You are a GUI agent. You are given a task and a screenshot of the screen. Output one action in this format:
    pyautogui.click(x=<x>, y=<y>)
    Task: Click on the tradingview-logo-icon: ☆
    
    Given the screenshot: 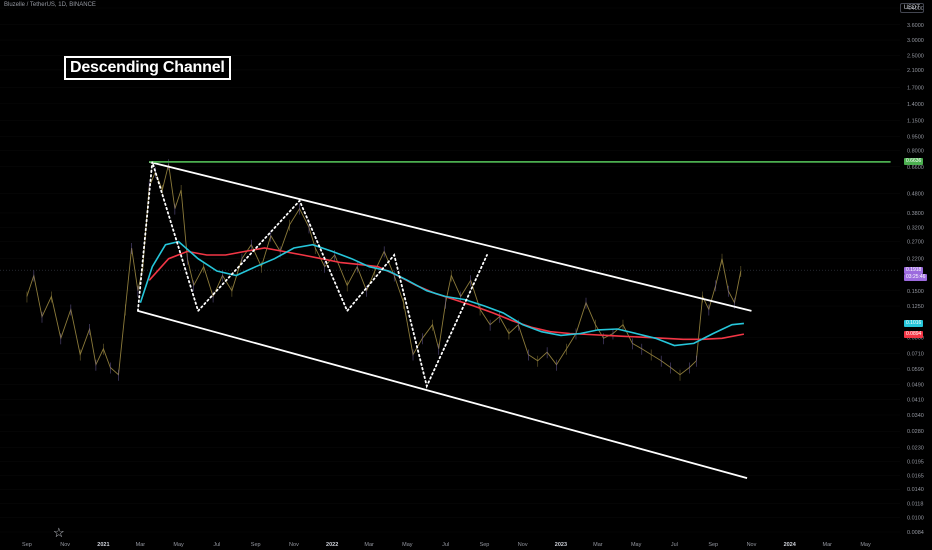 What is the action you would take?
    pyautogui.click(x=59, y=532)
    